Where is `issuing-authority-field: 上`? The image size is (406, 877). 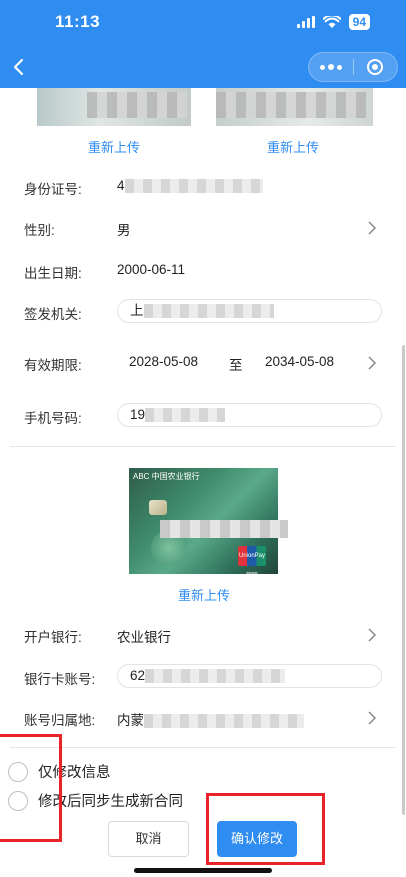
issuing-authority-field: 上 is located at coordinates (249, 311).